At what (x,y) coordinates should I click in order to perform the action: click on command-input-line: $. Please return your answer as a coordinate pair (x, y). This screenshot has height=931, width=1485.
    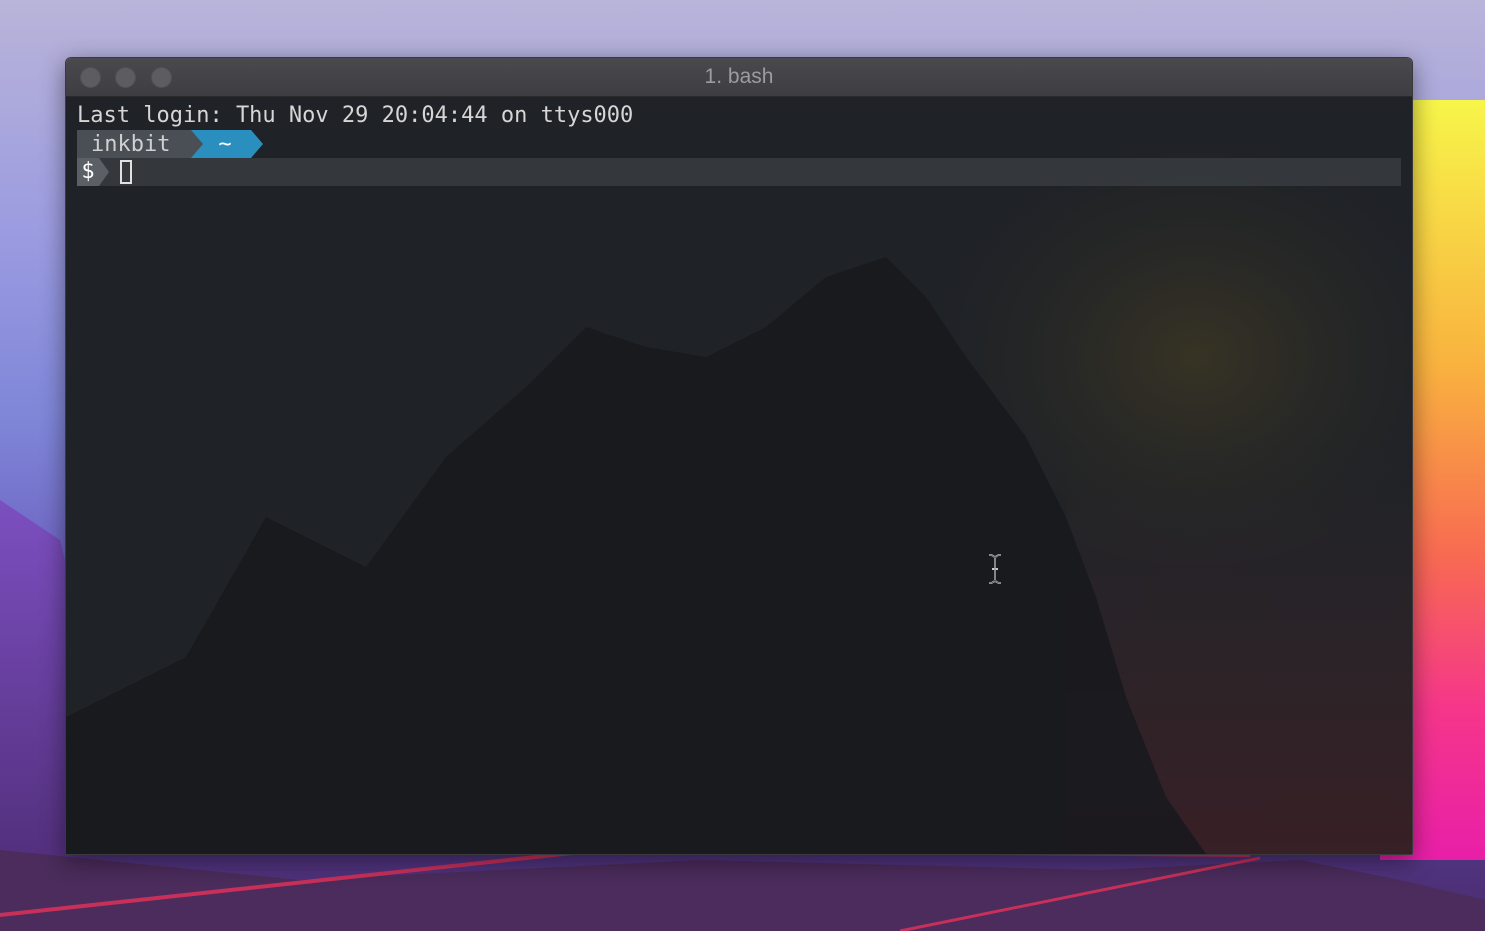
    Looking at the image, I should click on (739, 172).